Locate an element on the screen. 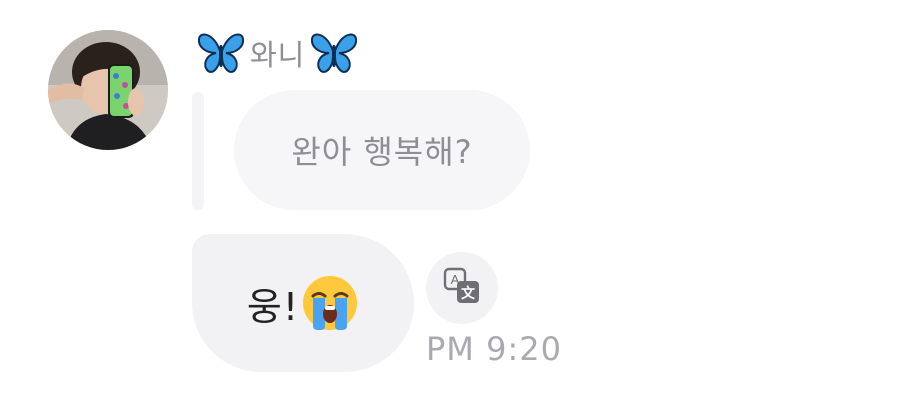  sender-name: 와니 is located at coordinates (278, 55).